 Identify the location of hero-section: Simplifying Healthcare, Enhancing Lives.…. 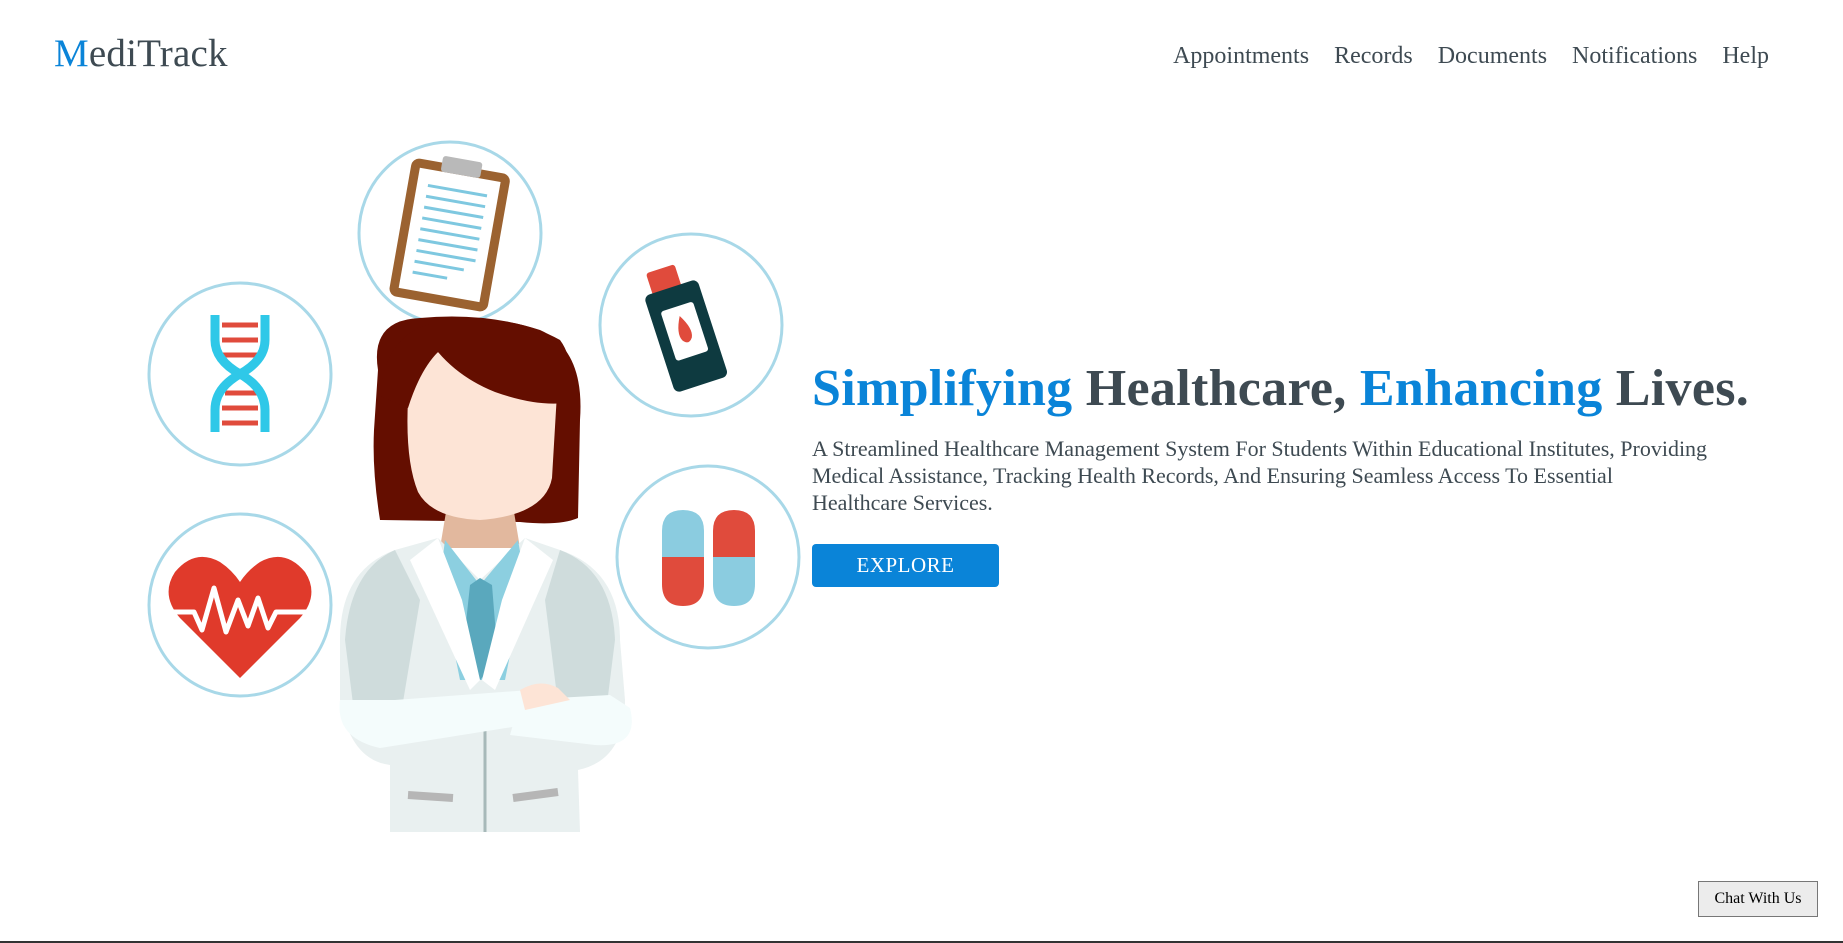
(1312, 474).